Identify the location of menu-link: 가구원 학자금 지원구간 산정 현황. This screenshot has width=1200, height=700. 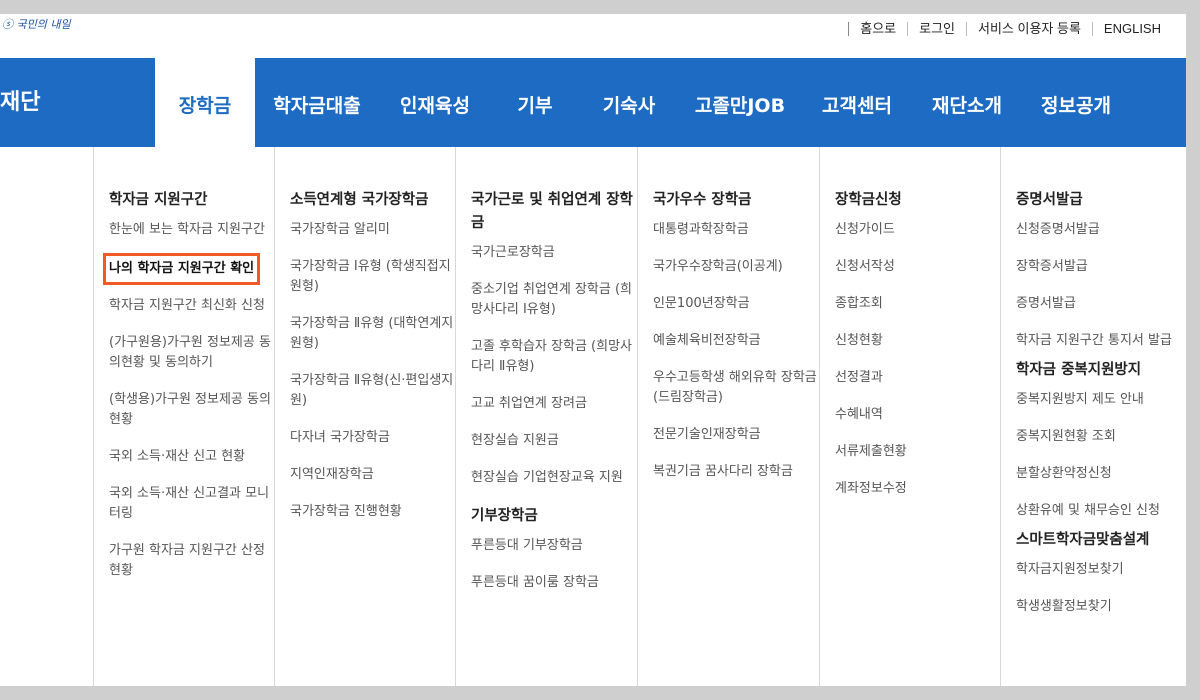
(192, 561).